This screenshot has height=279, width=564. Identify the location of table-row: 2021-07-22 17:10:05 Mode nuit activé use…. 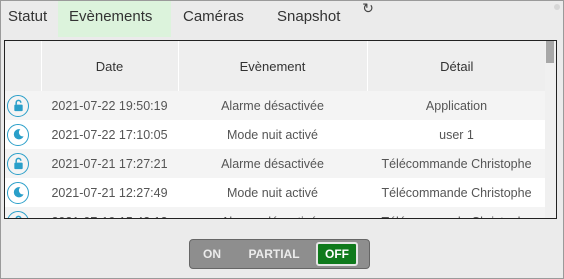
(275, 134).